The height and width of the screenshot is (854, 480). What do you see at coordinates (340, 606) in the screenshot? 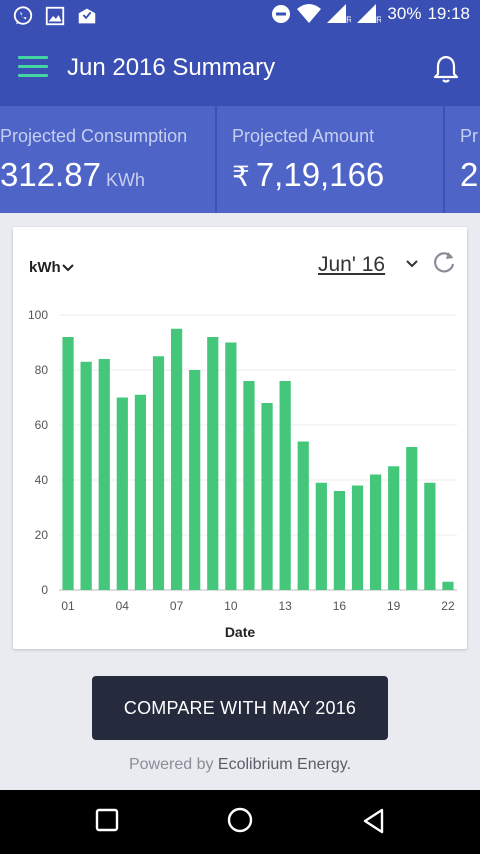
I see `x-tick-label: 16` at bounding box center [340, 606].